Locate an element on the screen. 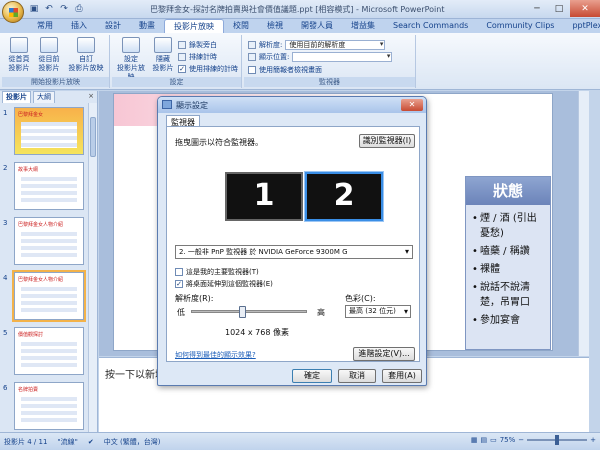 This screenshot has height=450, width=600. zoom-in-icon: + is located at coordinates (593, 440).